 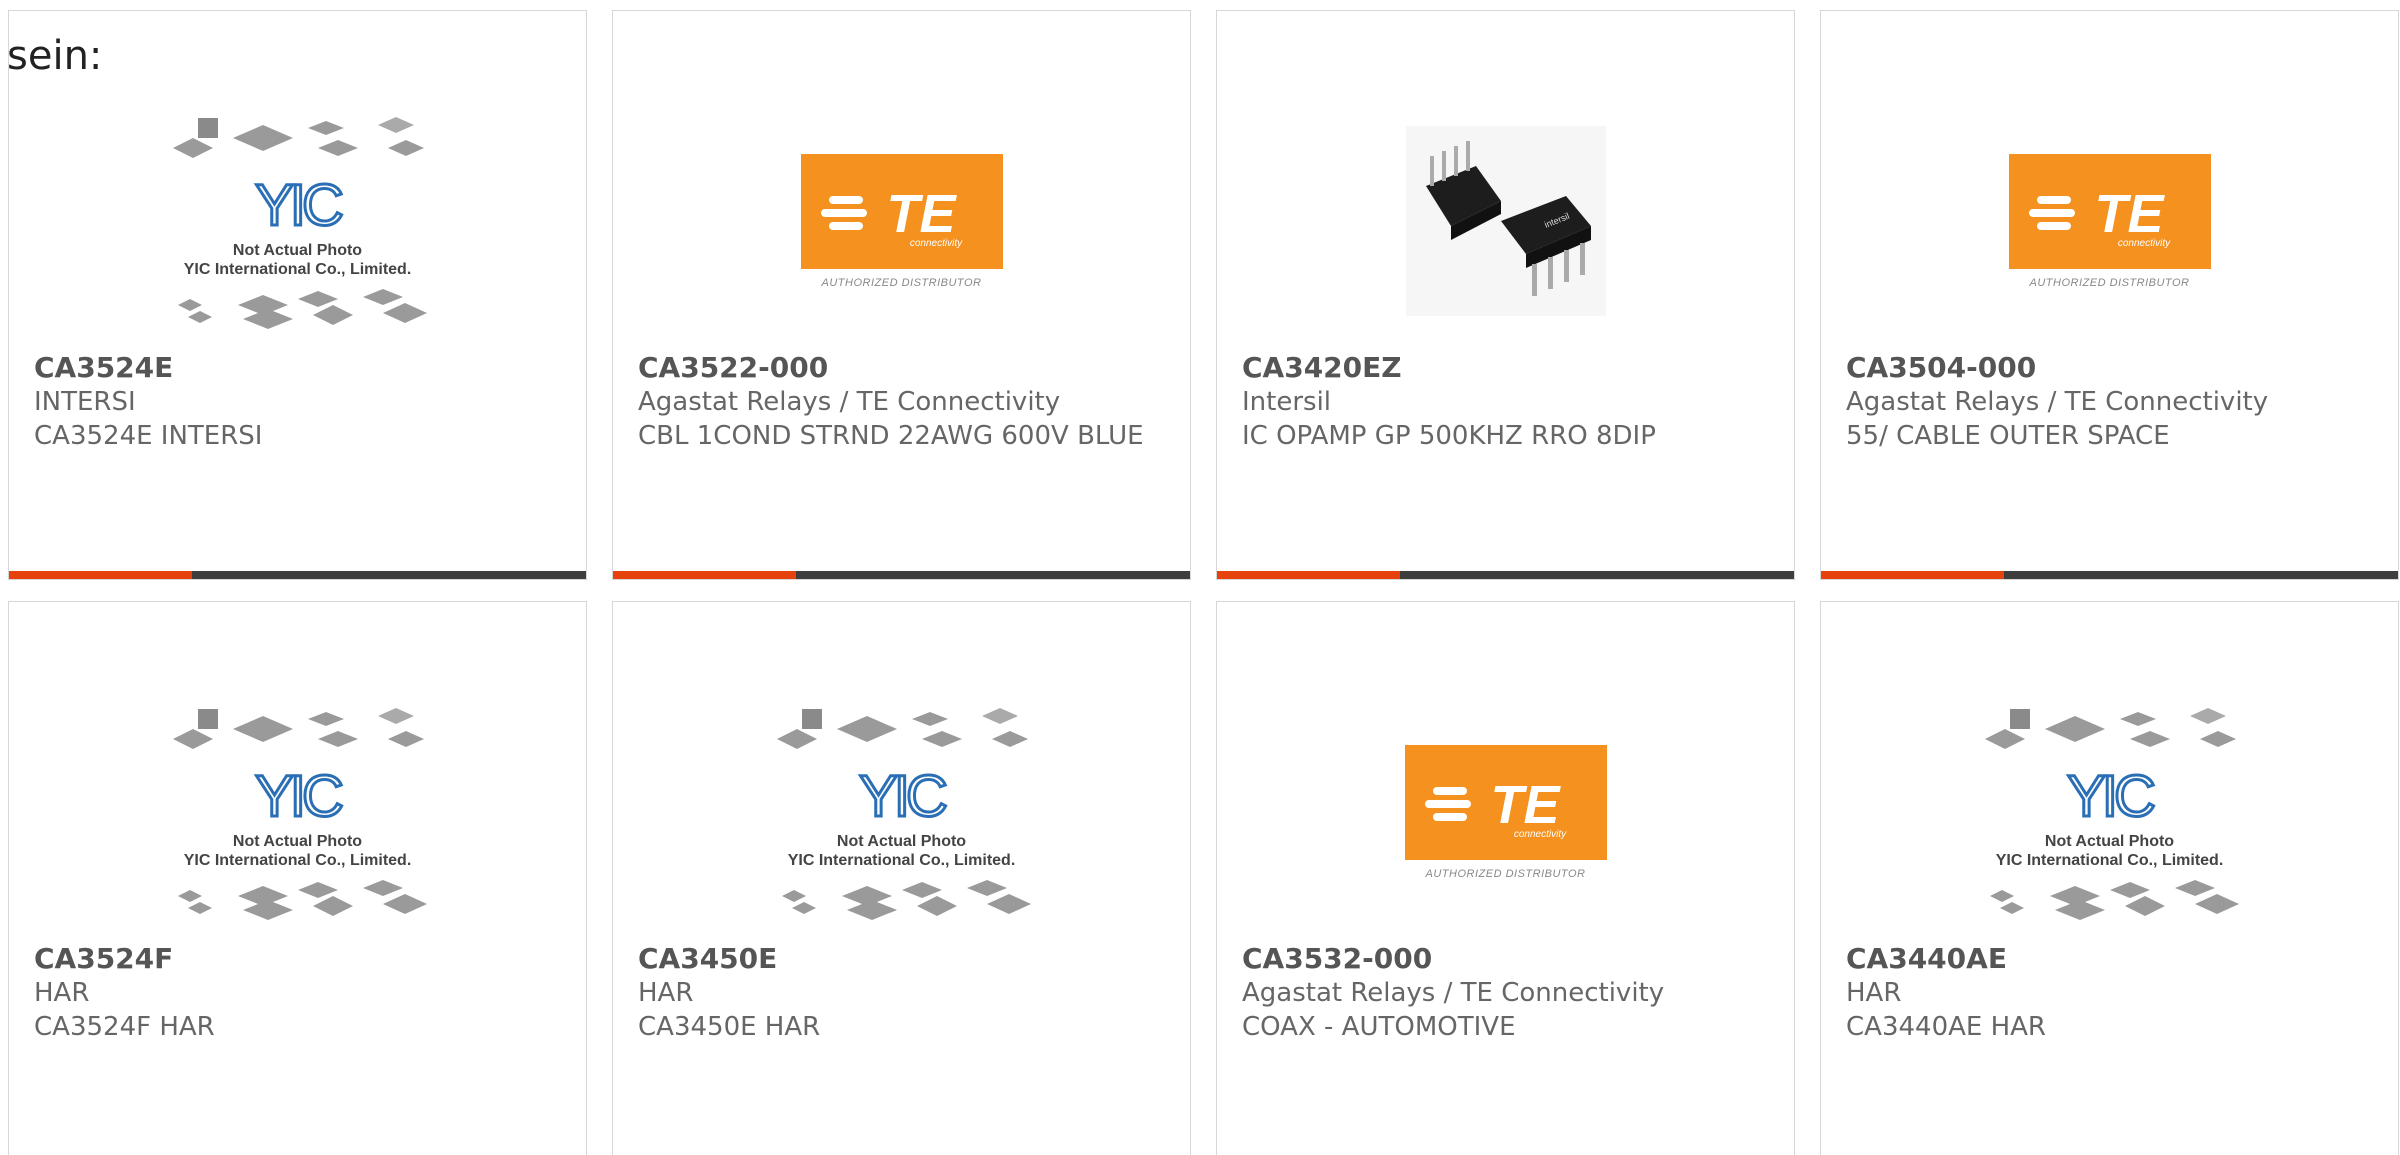 What do you see at coordinates (2109, 368) in the screenshot?
I see `part-number: CA3504-000` at bounding box center [2109, 368].